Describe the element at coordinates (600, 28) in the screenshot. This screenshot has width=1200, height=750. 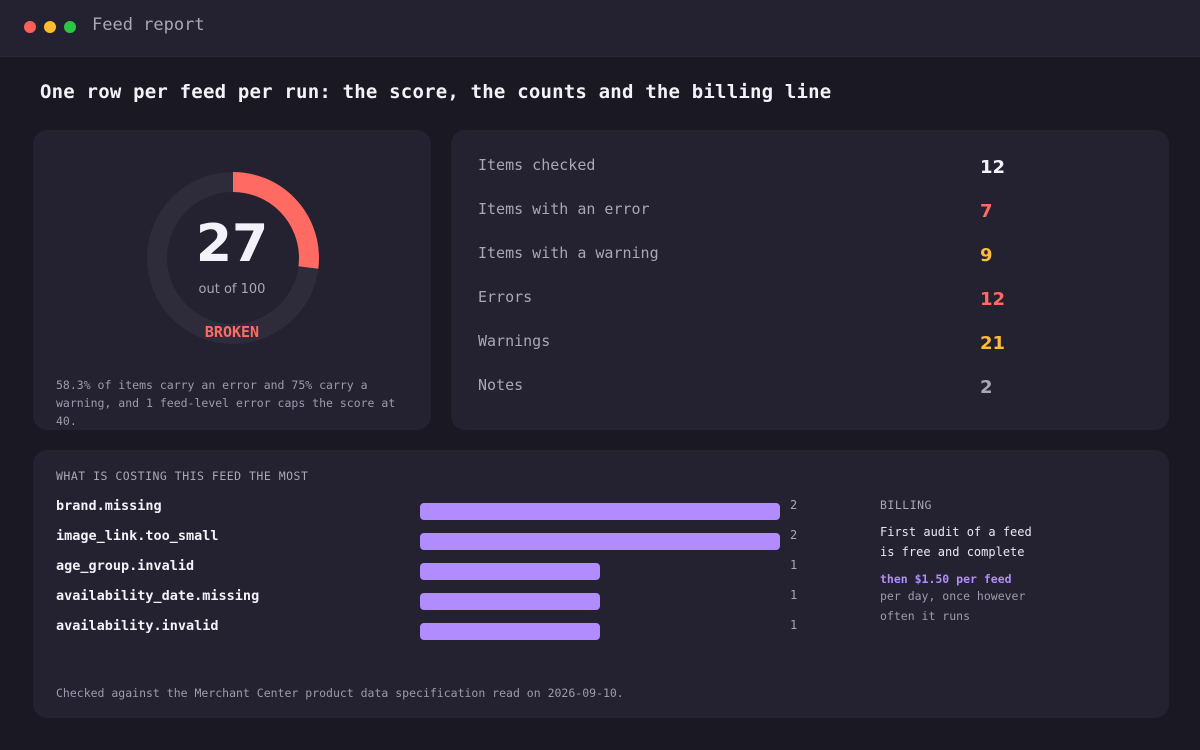
I see `title-bar: Feed report` at that location.